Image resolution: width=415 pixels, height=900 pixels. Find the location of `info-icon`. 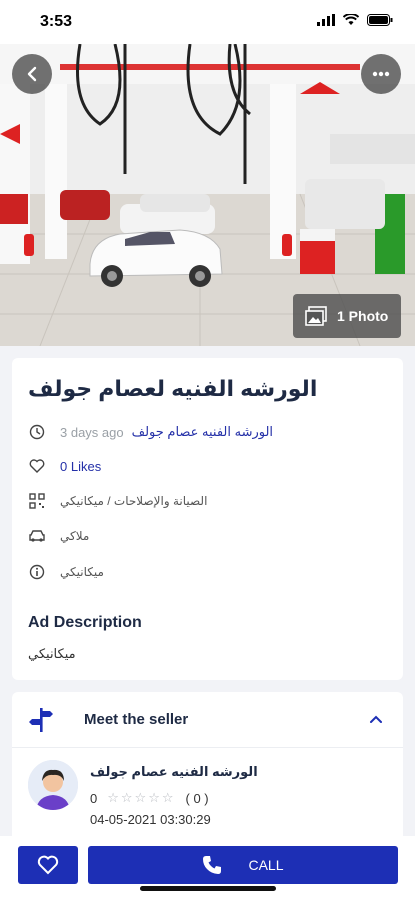

info-icon is located at coordinates (37, 572).